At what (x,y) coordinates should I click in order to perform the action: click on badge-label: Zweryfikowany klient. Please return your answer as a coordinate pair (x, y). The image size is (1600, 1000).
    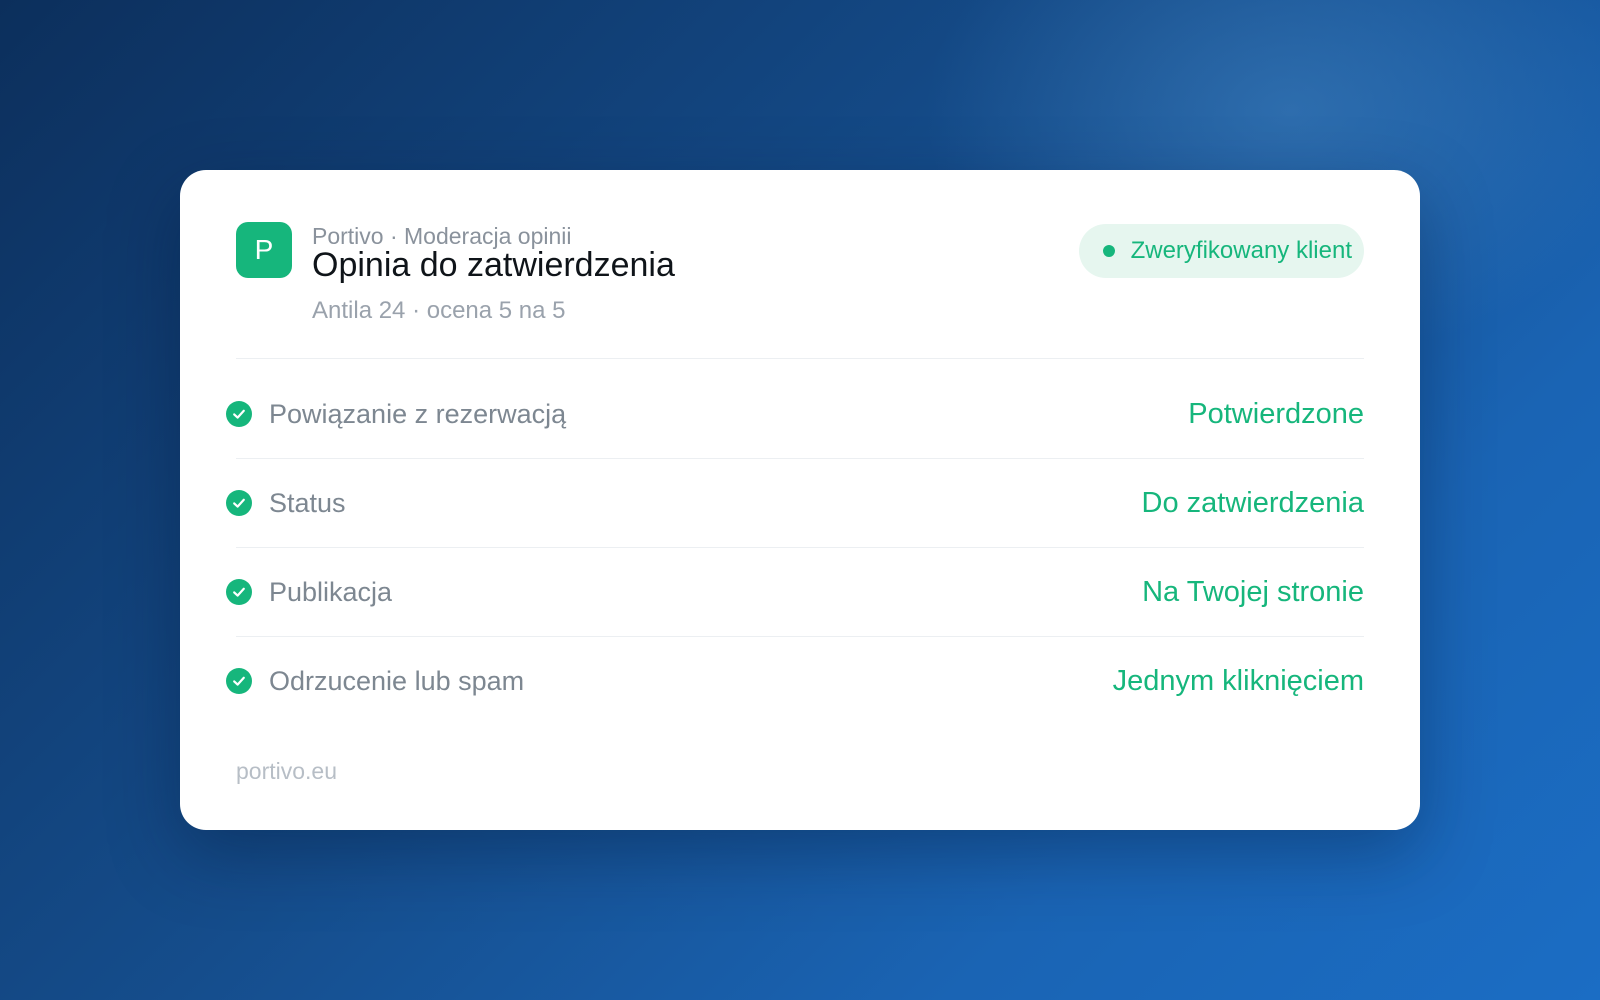
    Looking at the image, I should click on (1241, 250).